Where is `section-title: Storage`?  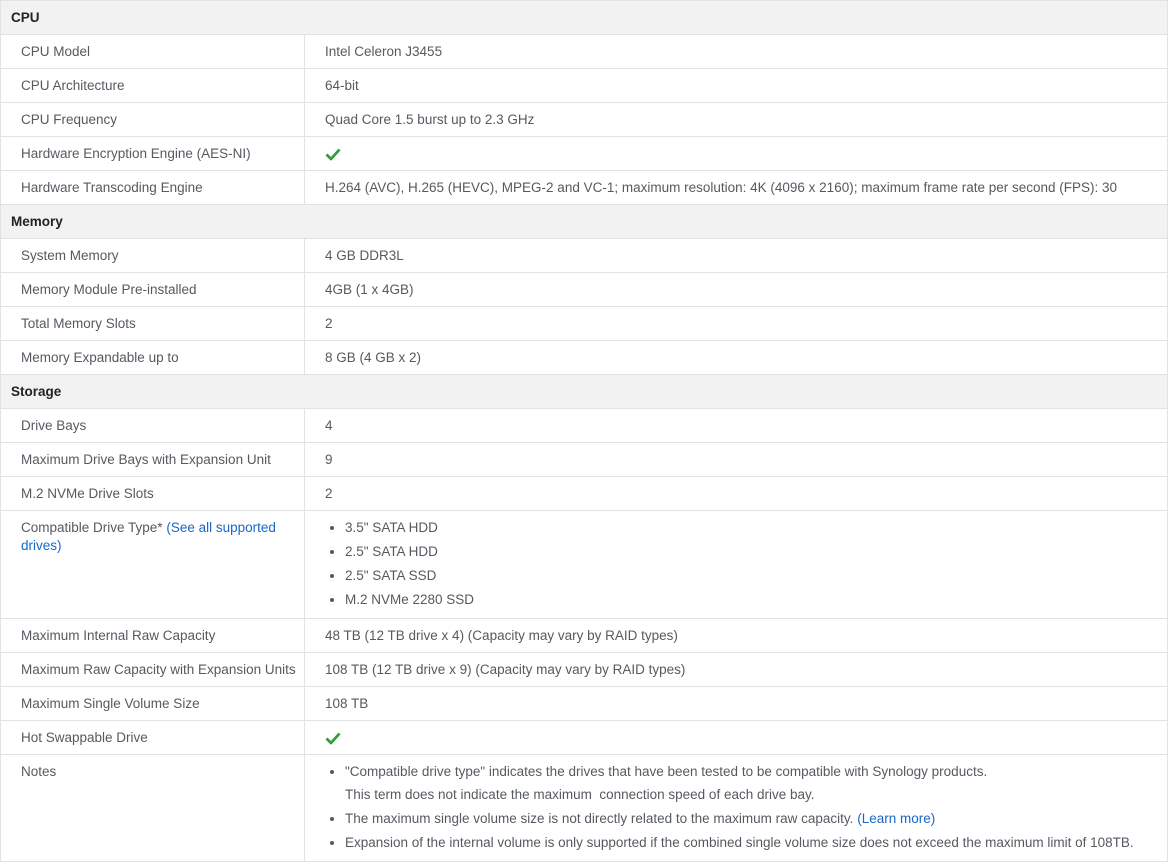 section-title: Storage is located at coordinates (584, 391).